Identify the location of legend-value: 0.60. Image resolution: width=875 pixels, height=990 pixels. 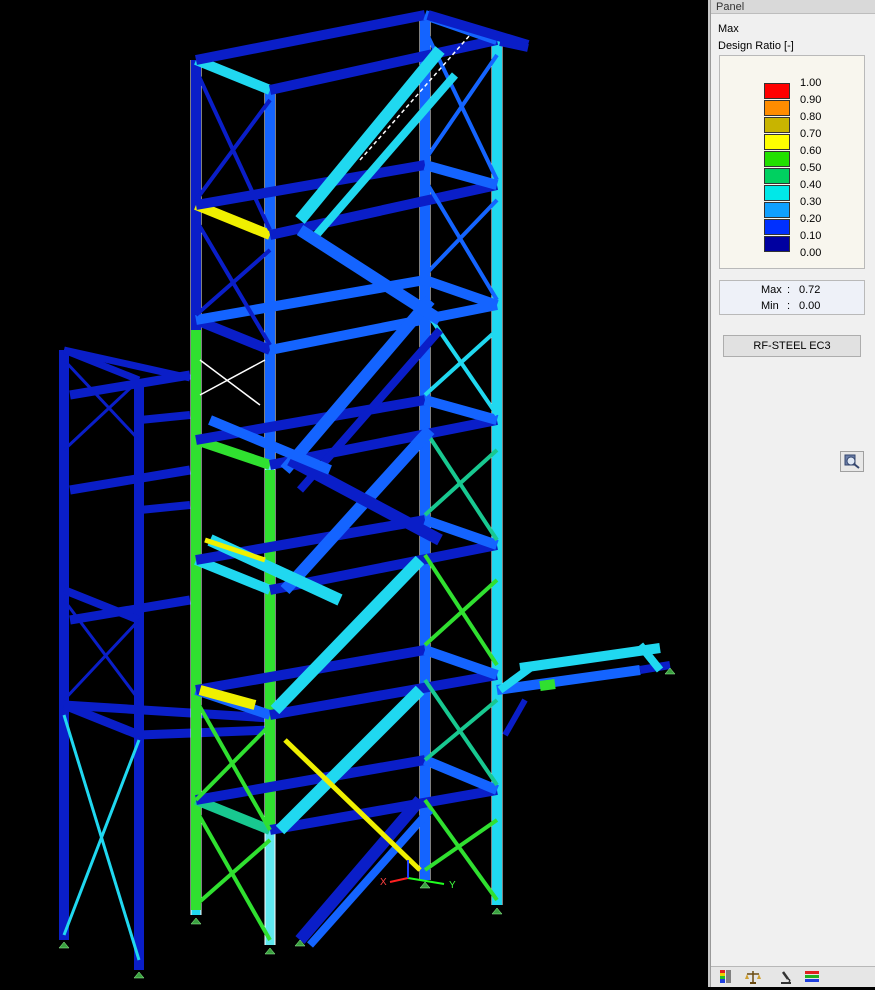
(811, 151).